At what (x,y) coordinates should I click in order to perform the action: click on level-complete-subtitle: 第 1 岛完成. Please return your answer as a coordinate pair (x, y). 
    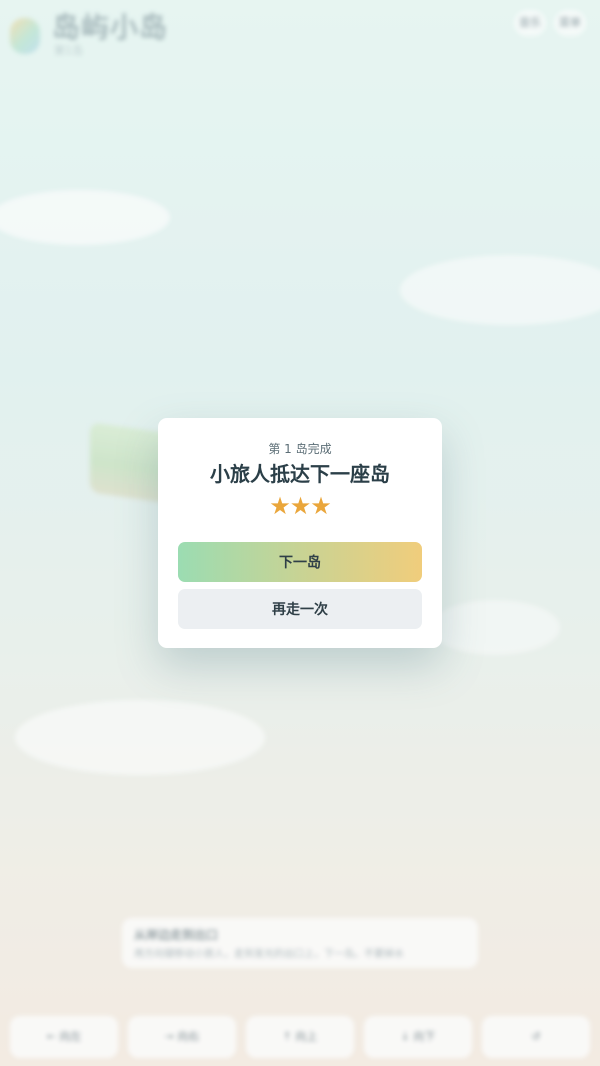
    Looking at the image, I should click on (300, 449).